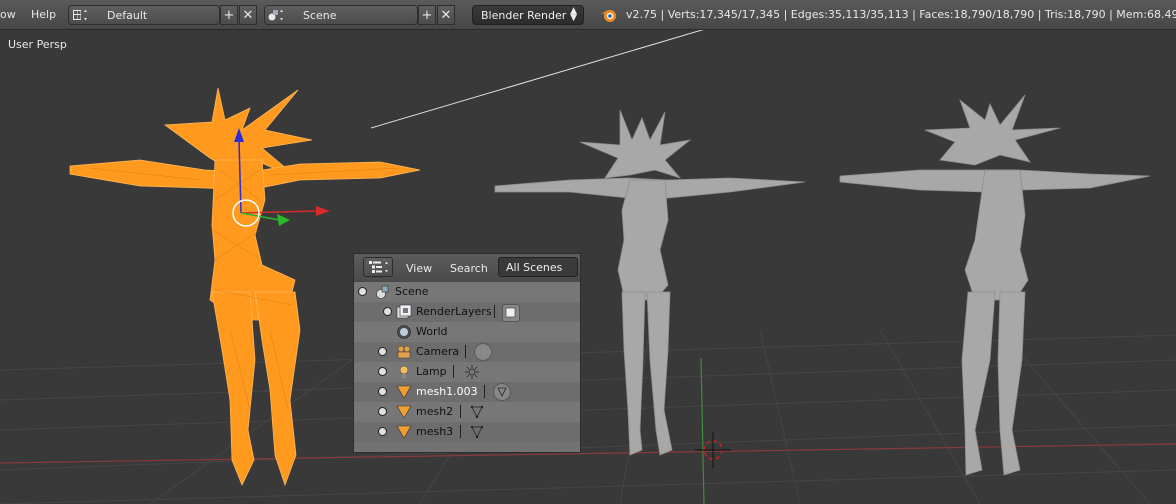  Describe the element at coordinates (404, 312) in the screenshot. I see `render-layers-icon` at that location.